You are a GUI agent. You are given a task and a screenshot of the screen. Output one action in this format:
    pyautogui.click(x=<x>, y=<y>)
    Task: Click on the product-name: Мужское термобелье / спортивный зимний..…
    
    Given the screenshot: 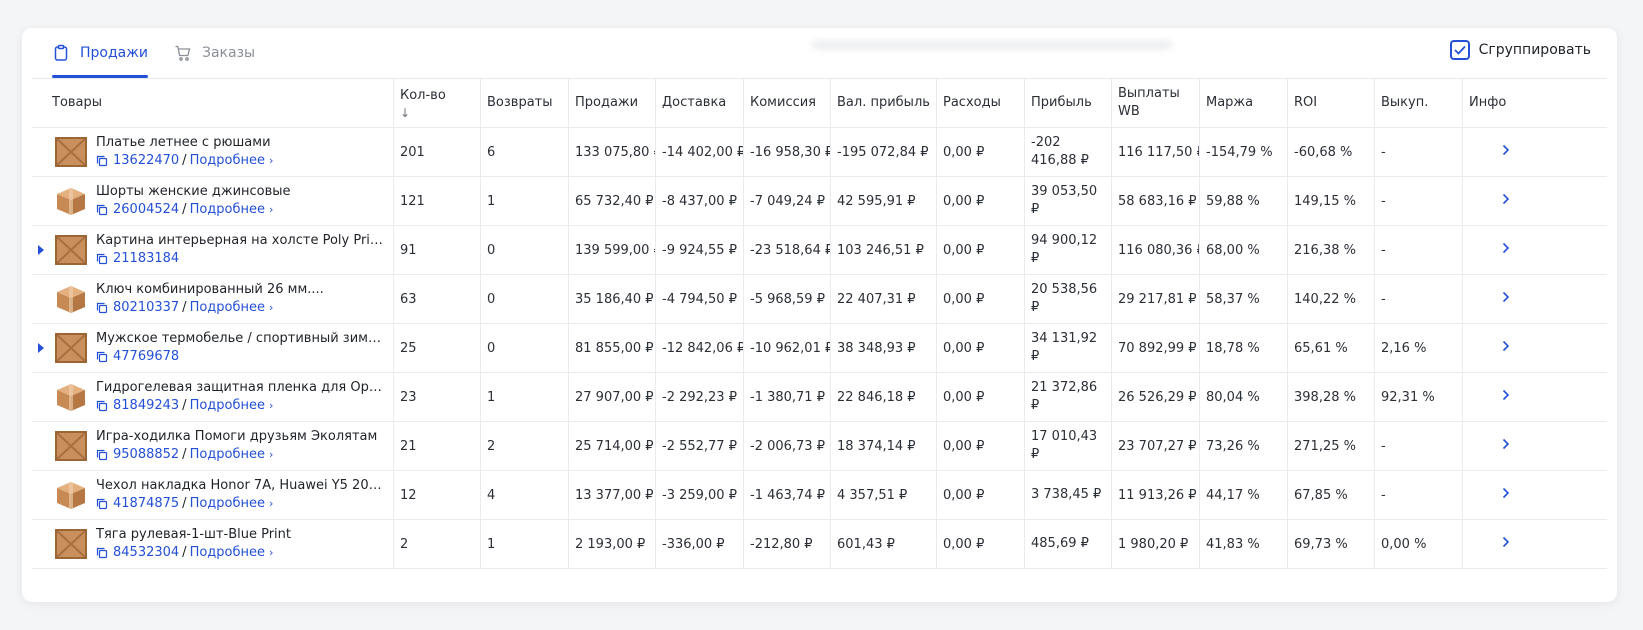 What is the action you would take?
    pyautogui.click(x=241, y=339)
    